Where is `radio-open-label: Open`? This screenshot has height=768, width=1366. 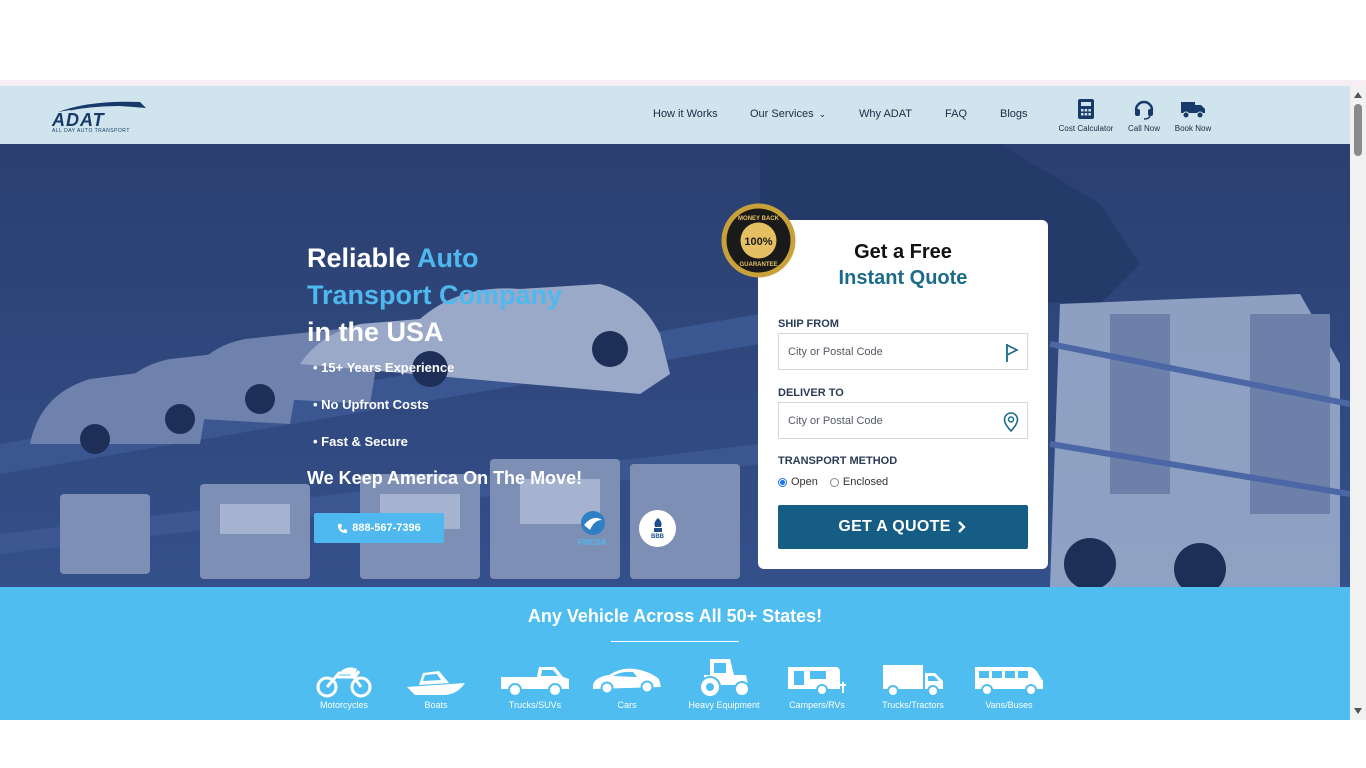 radio-open-label: Open is located at coordinates (804, 482).